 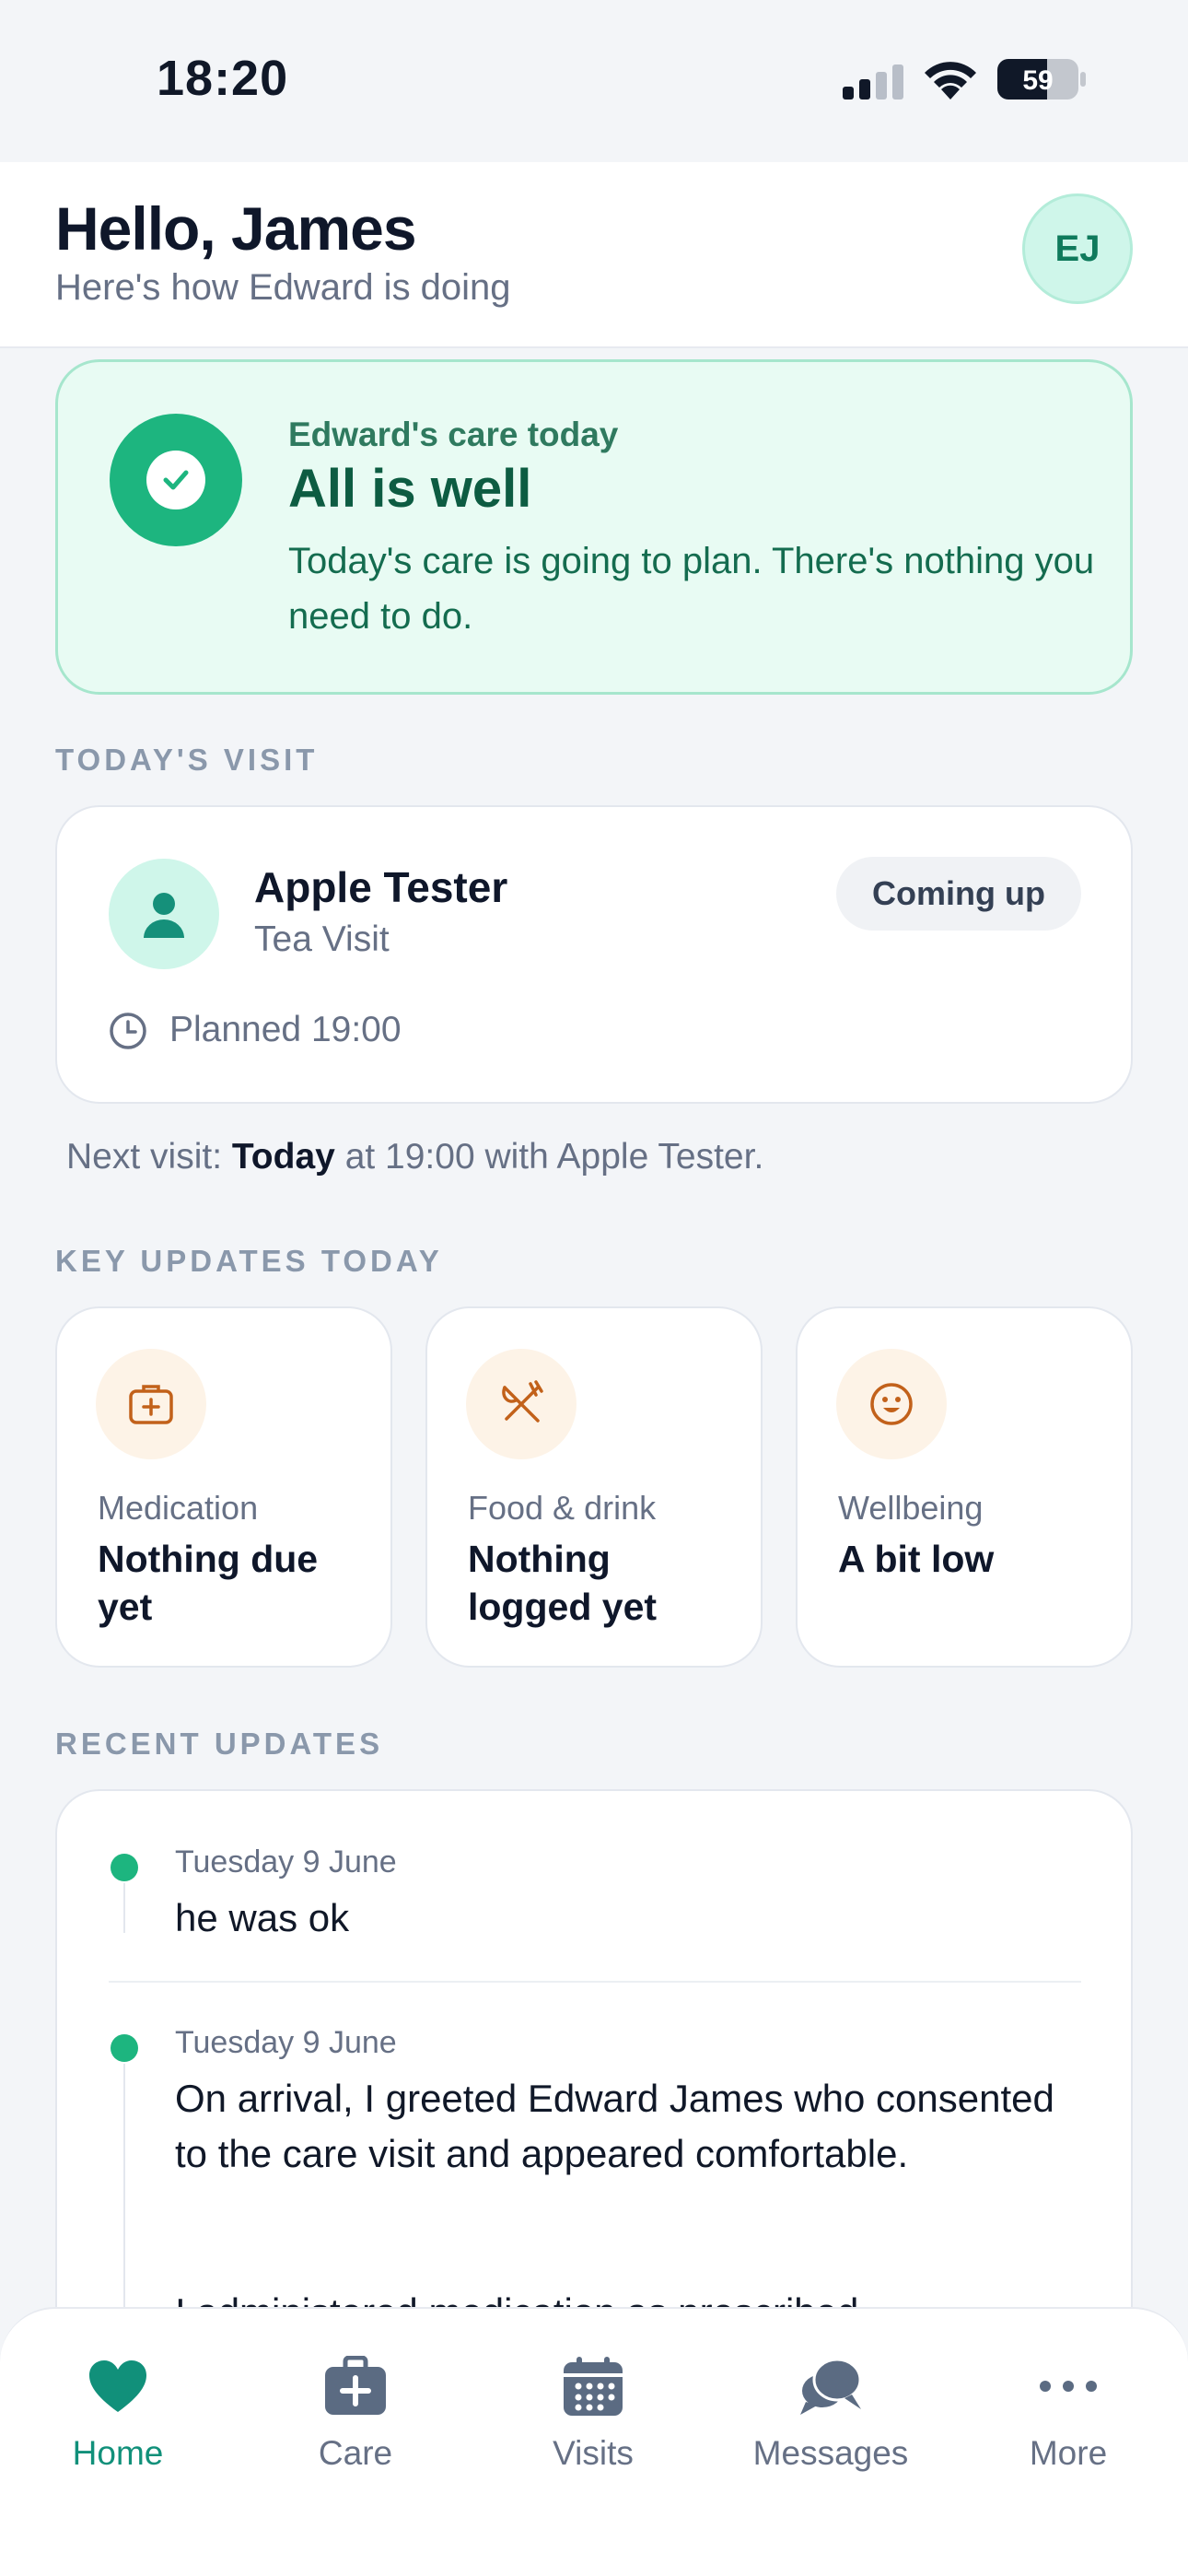 What do you see at coordinates (164, 914) in the screenshot?
I see `person-icon` at bounding box center [164, 914].